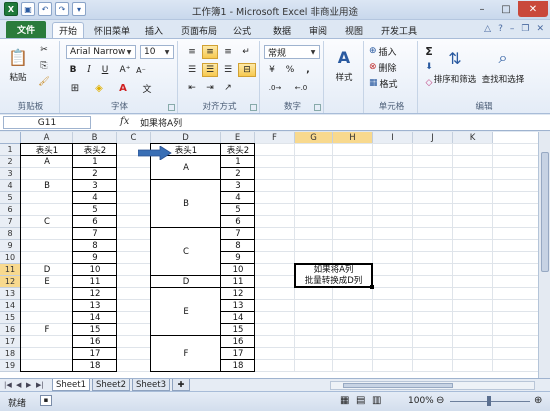 This screenshot has height=411, width=550. What do you see at coordinates (540, 29) in the screenshot?
I see `workbook-close-icon: ✕` at bounding box center [540, 29].